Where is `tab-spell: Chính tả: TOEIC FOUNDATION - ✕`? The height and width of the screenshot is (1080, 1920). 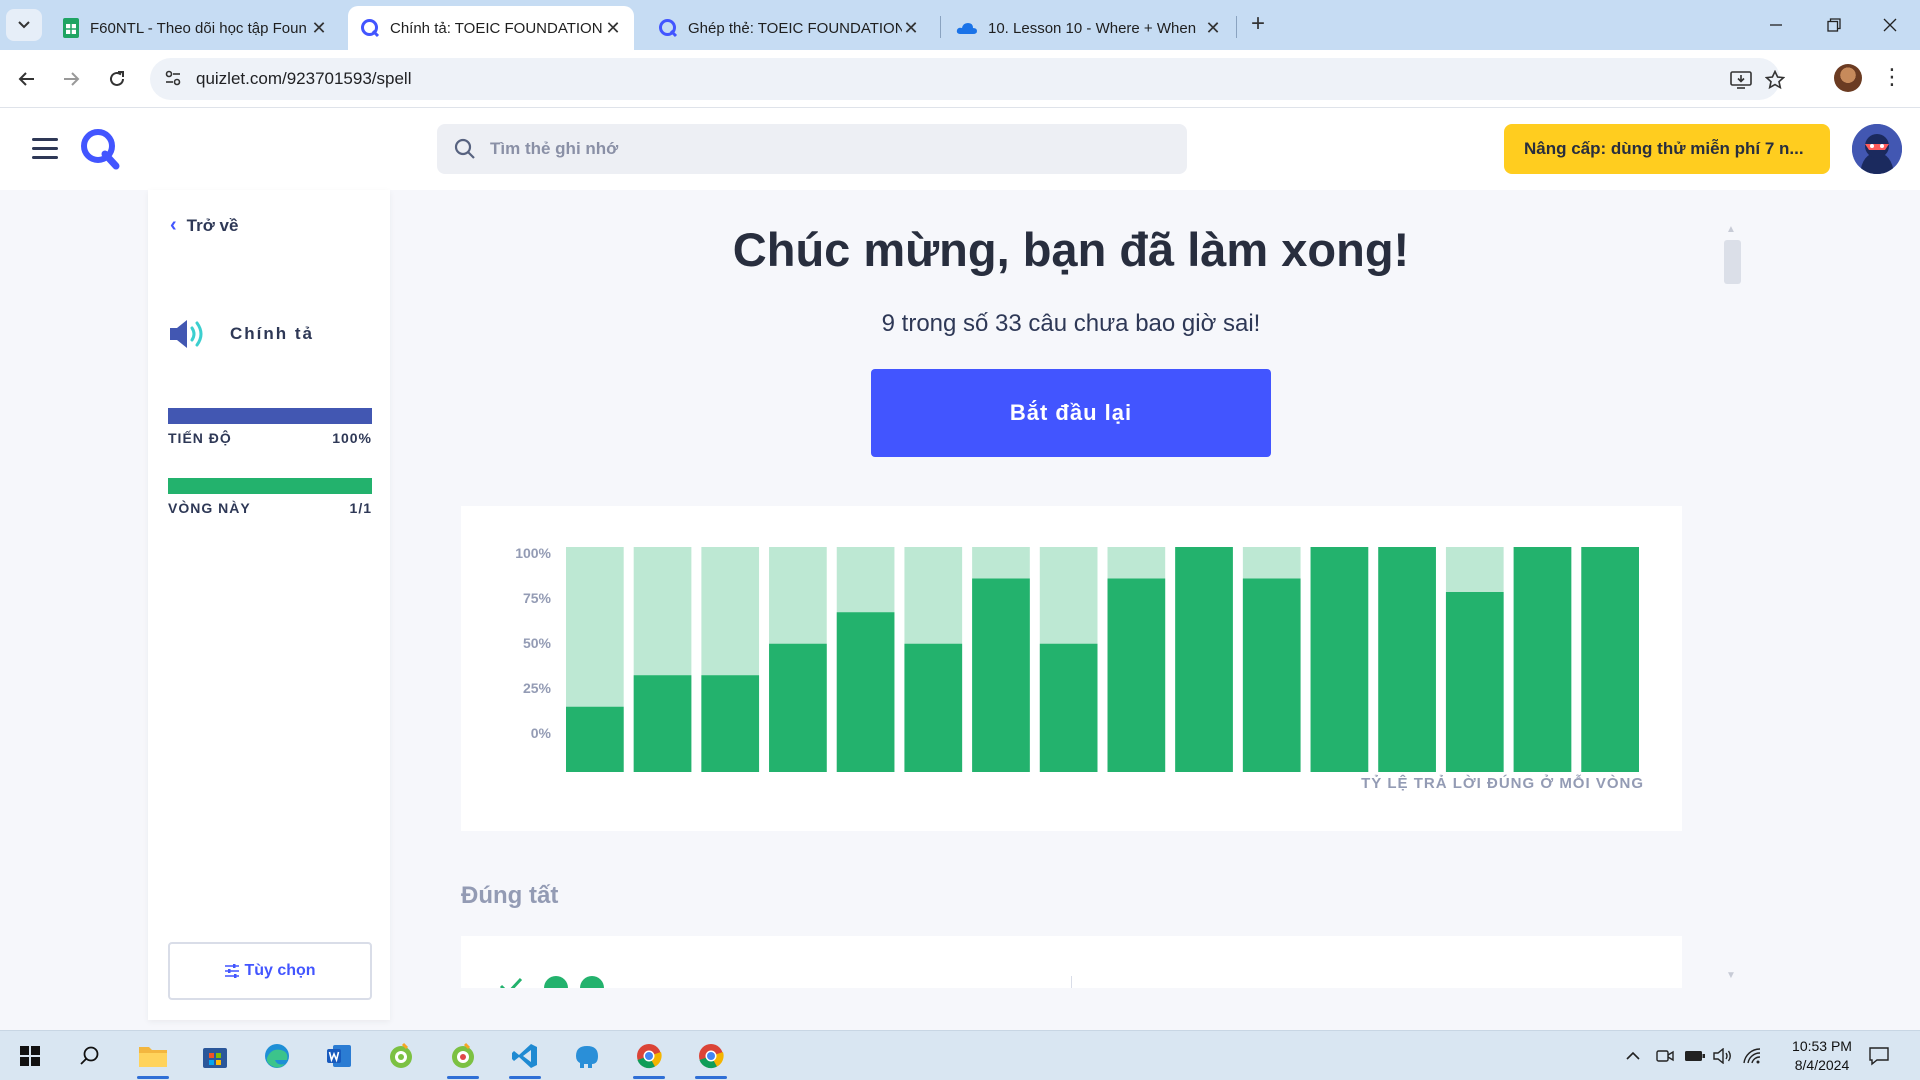 tab-spell: Chính tả: TOEIC FOUNDATION - ✕ is located at coordinates (491, 28).